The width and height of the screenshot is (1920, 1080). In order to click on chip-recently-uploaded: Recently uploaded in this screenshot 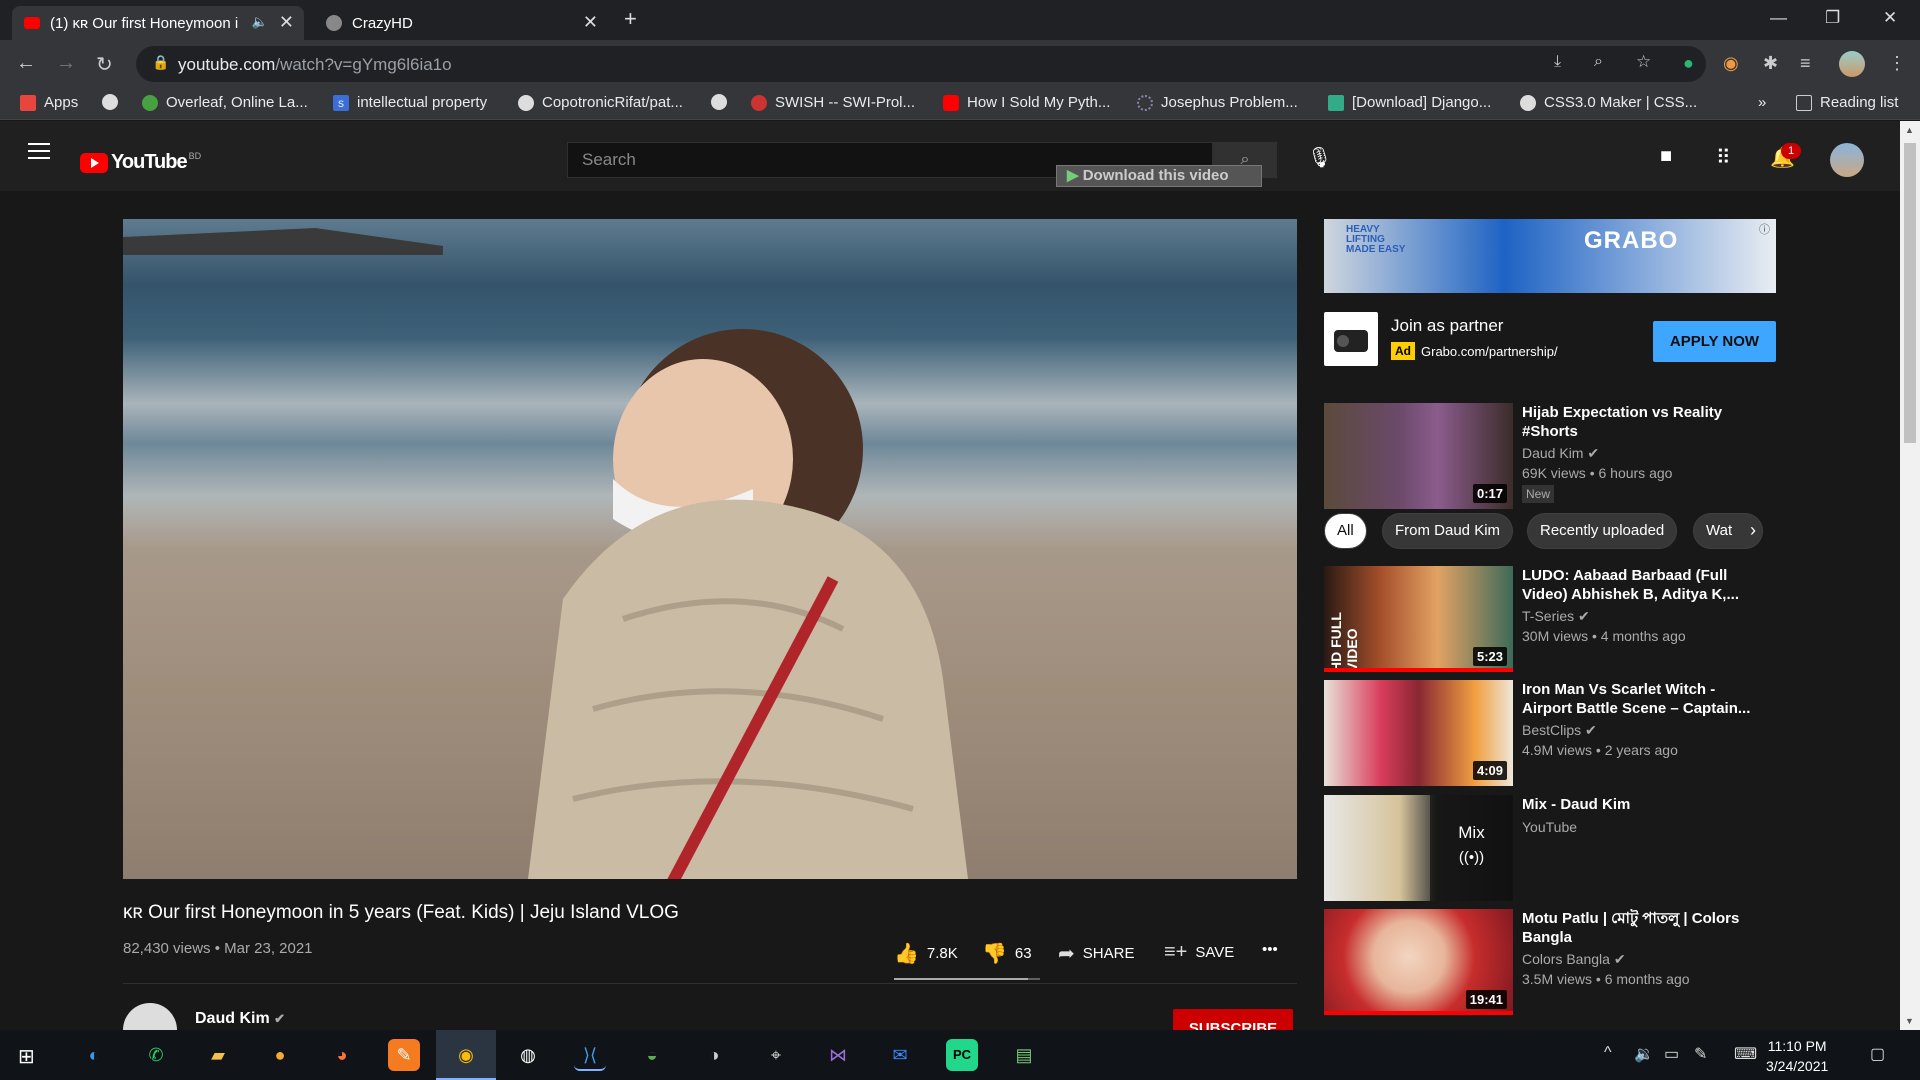, I will do `click(1602, 531)`.